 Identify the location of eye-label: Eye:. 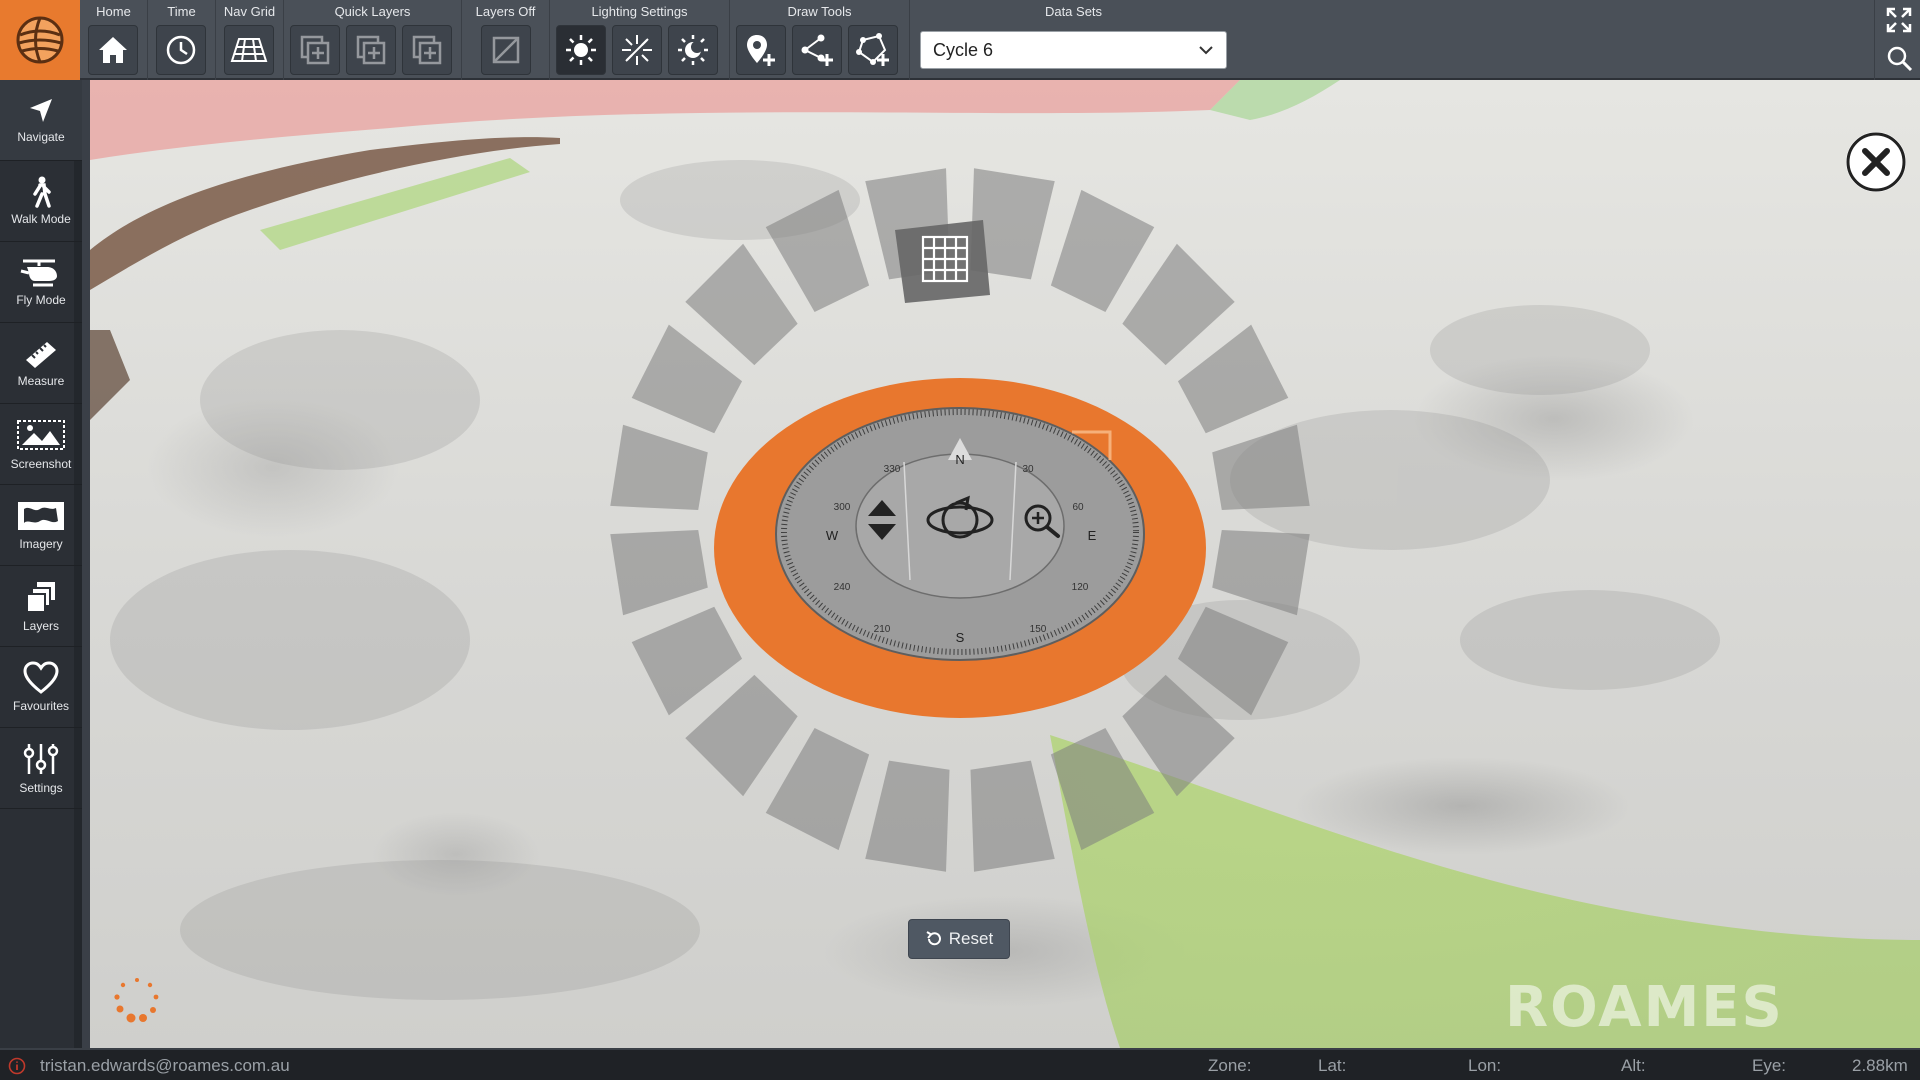
(1769, 1065).